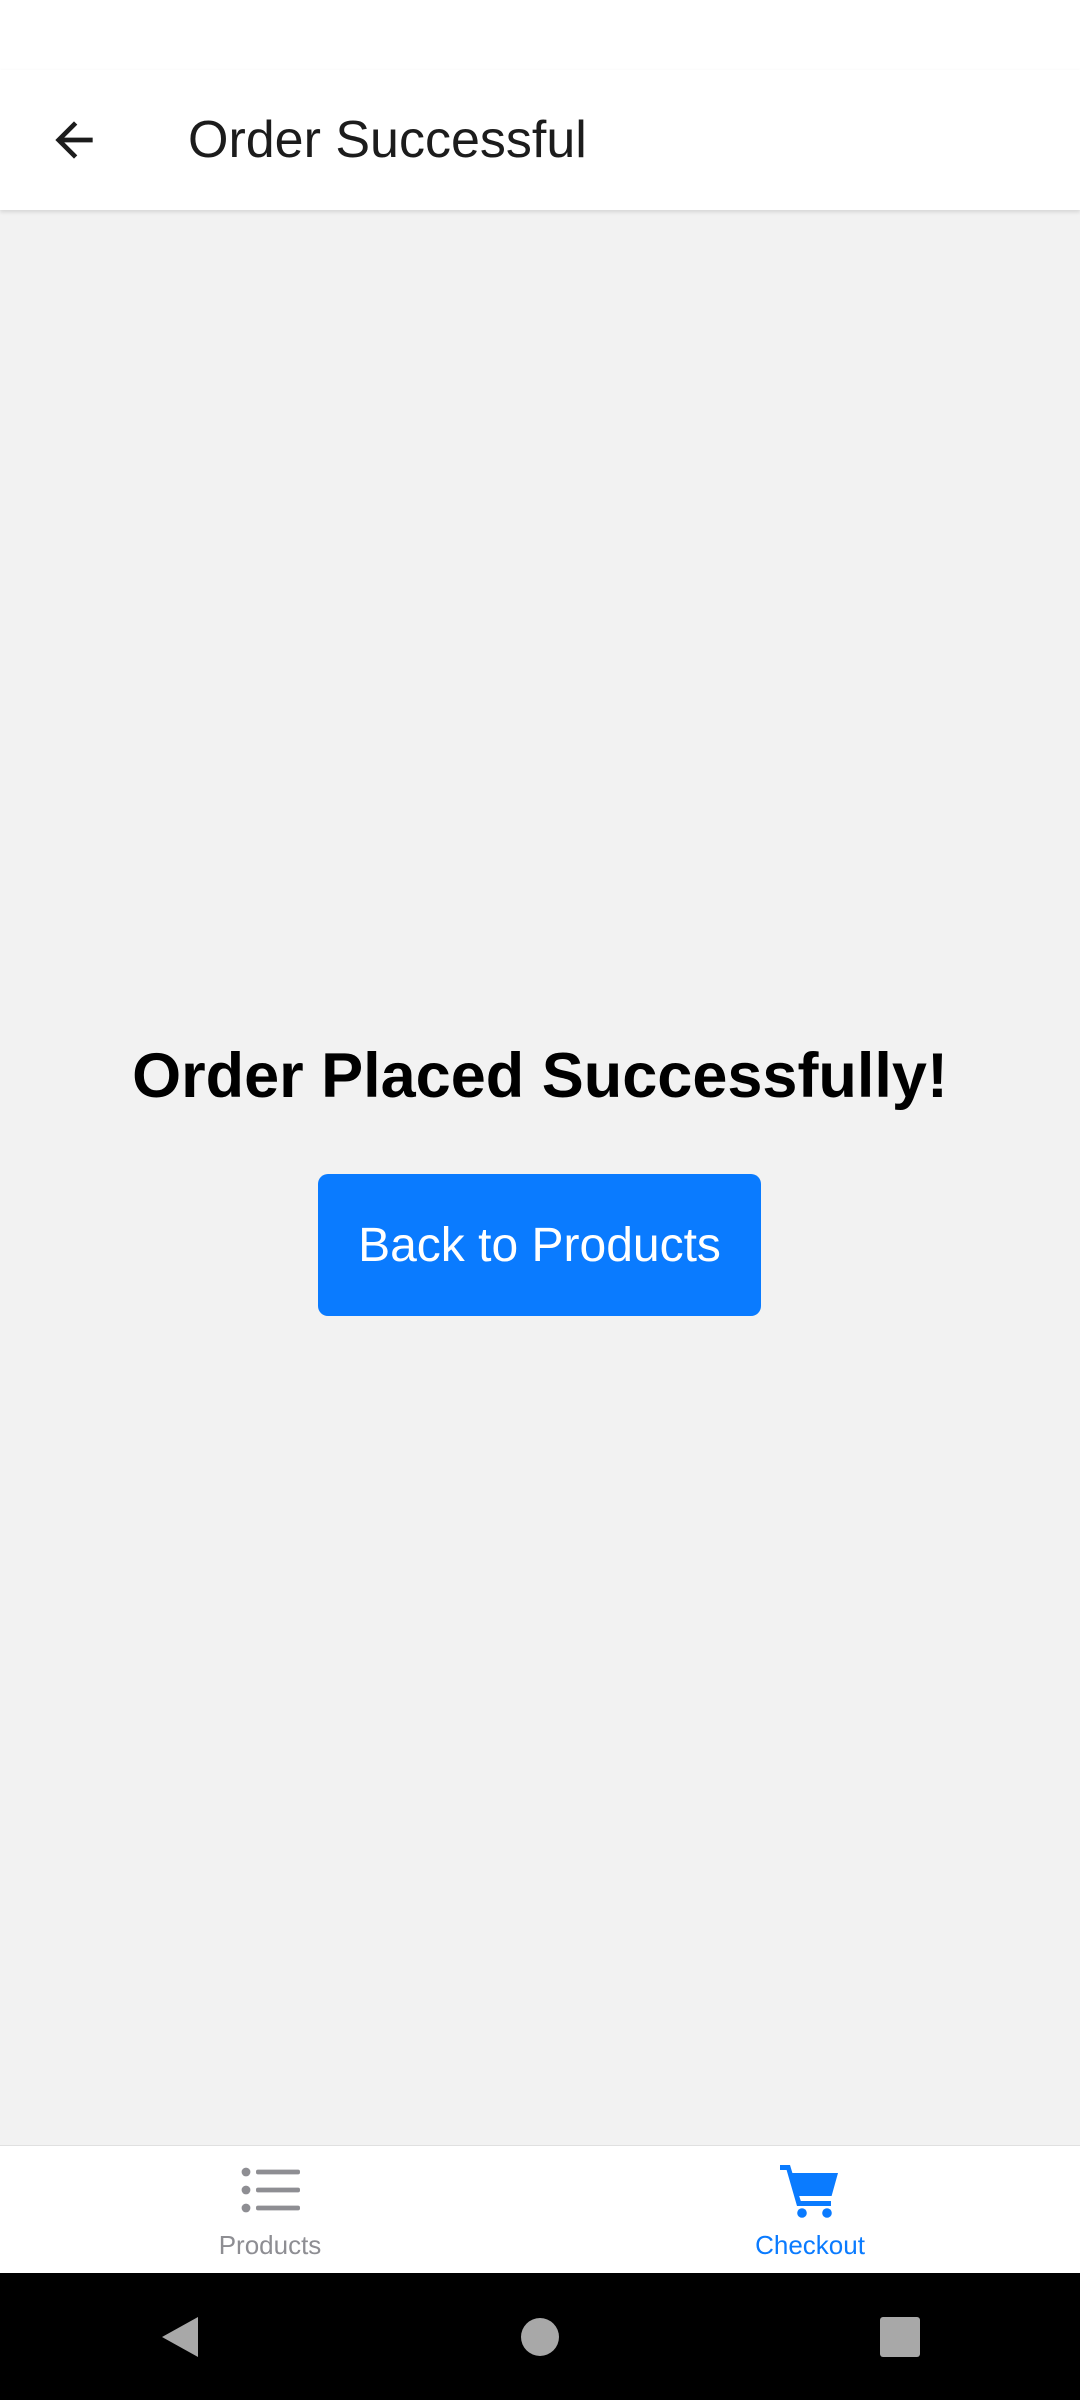 Image resolution: width=1080 pixels, height=2400 pixels. What do you see at coordinates (540, 1076) in the screenshot?
I see `success-message: Order Placed Successfully!` at bounding box center [540, 1076].